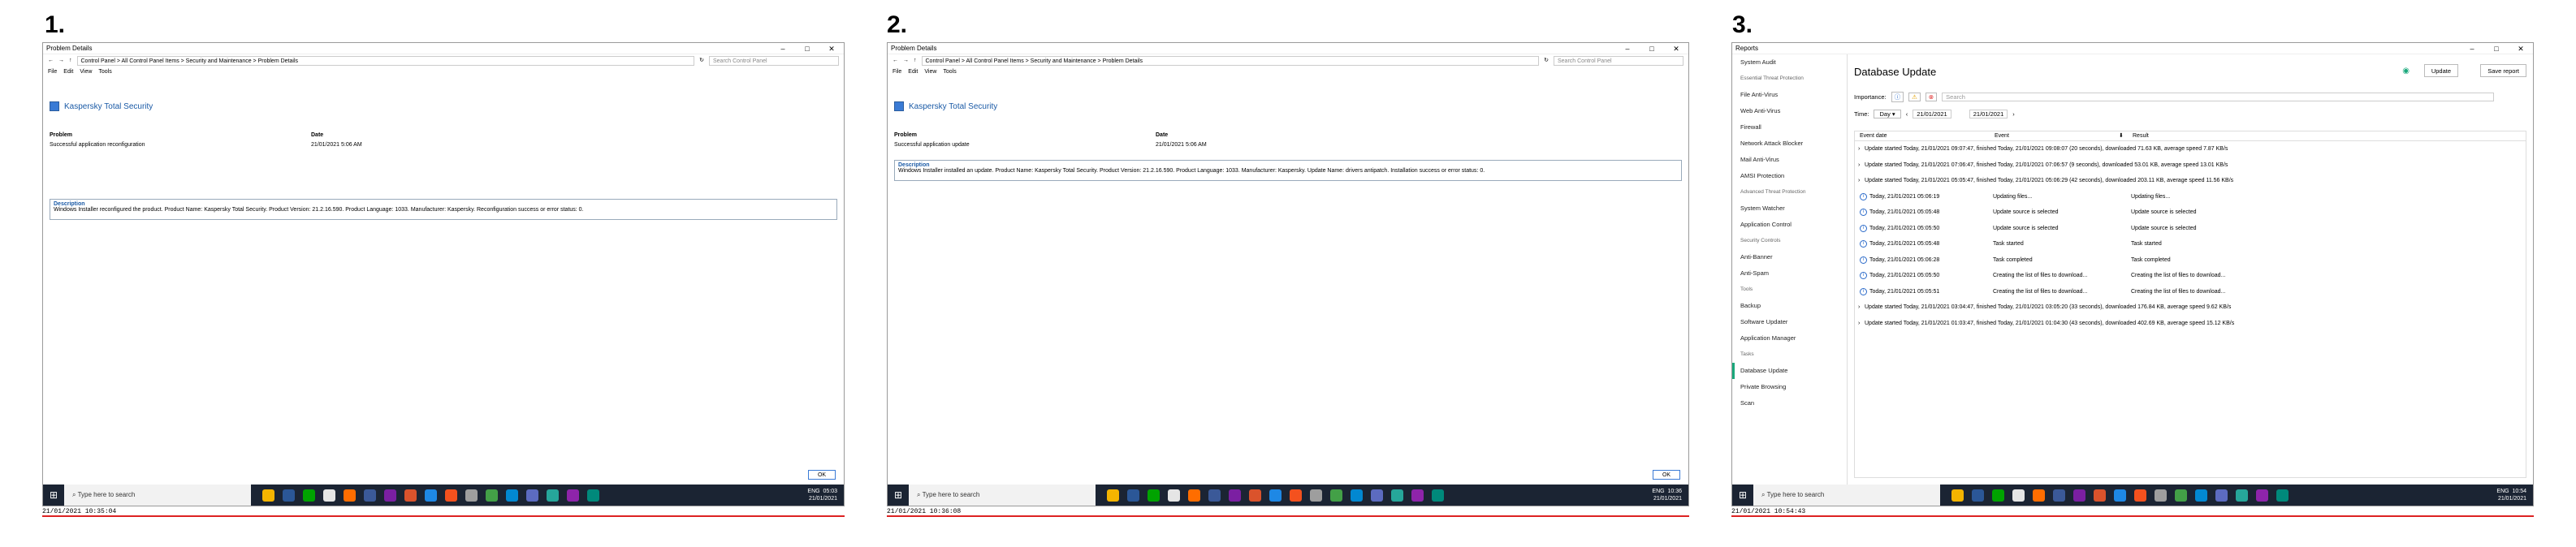  What do you see at coordinates (51, 61) in the screenshot?
I see `back-icon: ←` at bounding box center [51, 61].